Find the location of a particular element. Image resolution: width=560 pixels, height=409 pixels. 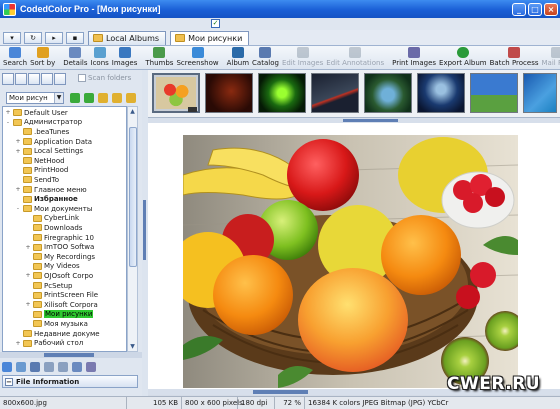

tree-item: - Мои документы is located at coordinates (53, 209).